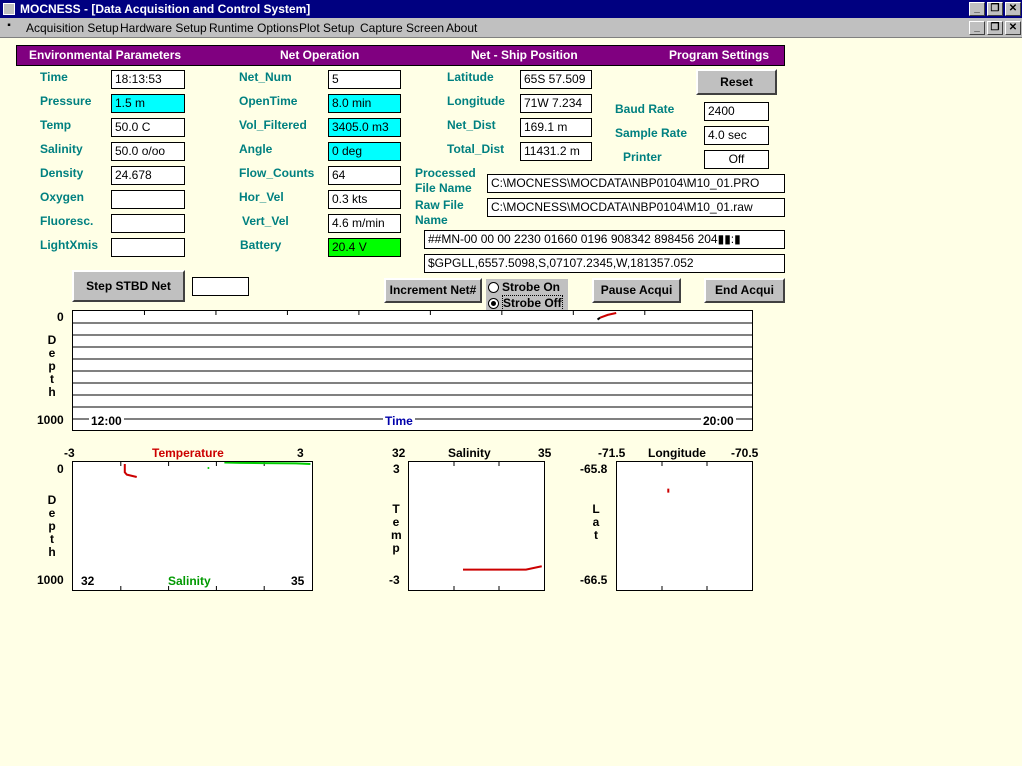 The width and height of the screenshot is (1022, 766). I want to click on pressure-label: Pressure, so click(66, 101).